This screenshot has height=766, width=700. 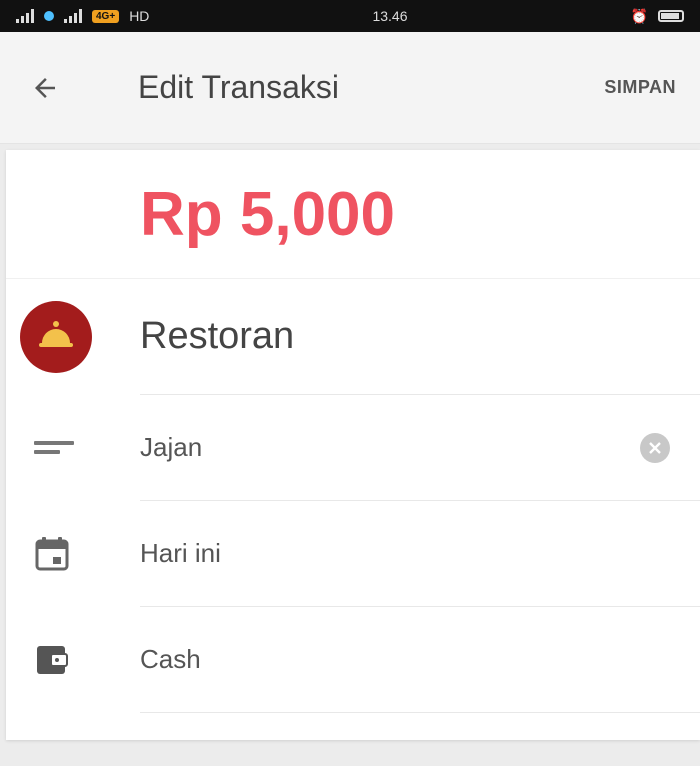 I want to click on note-value: Jajan, so click(x=171, y=447).